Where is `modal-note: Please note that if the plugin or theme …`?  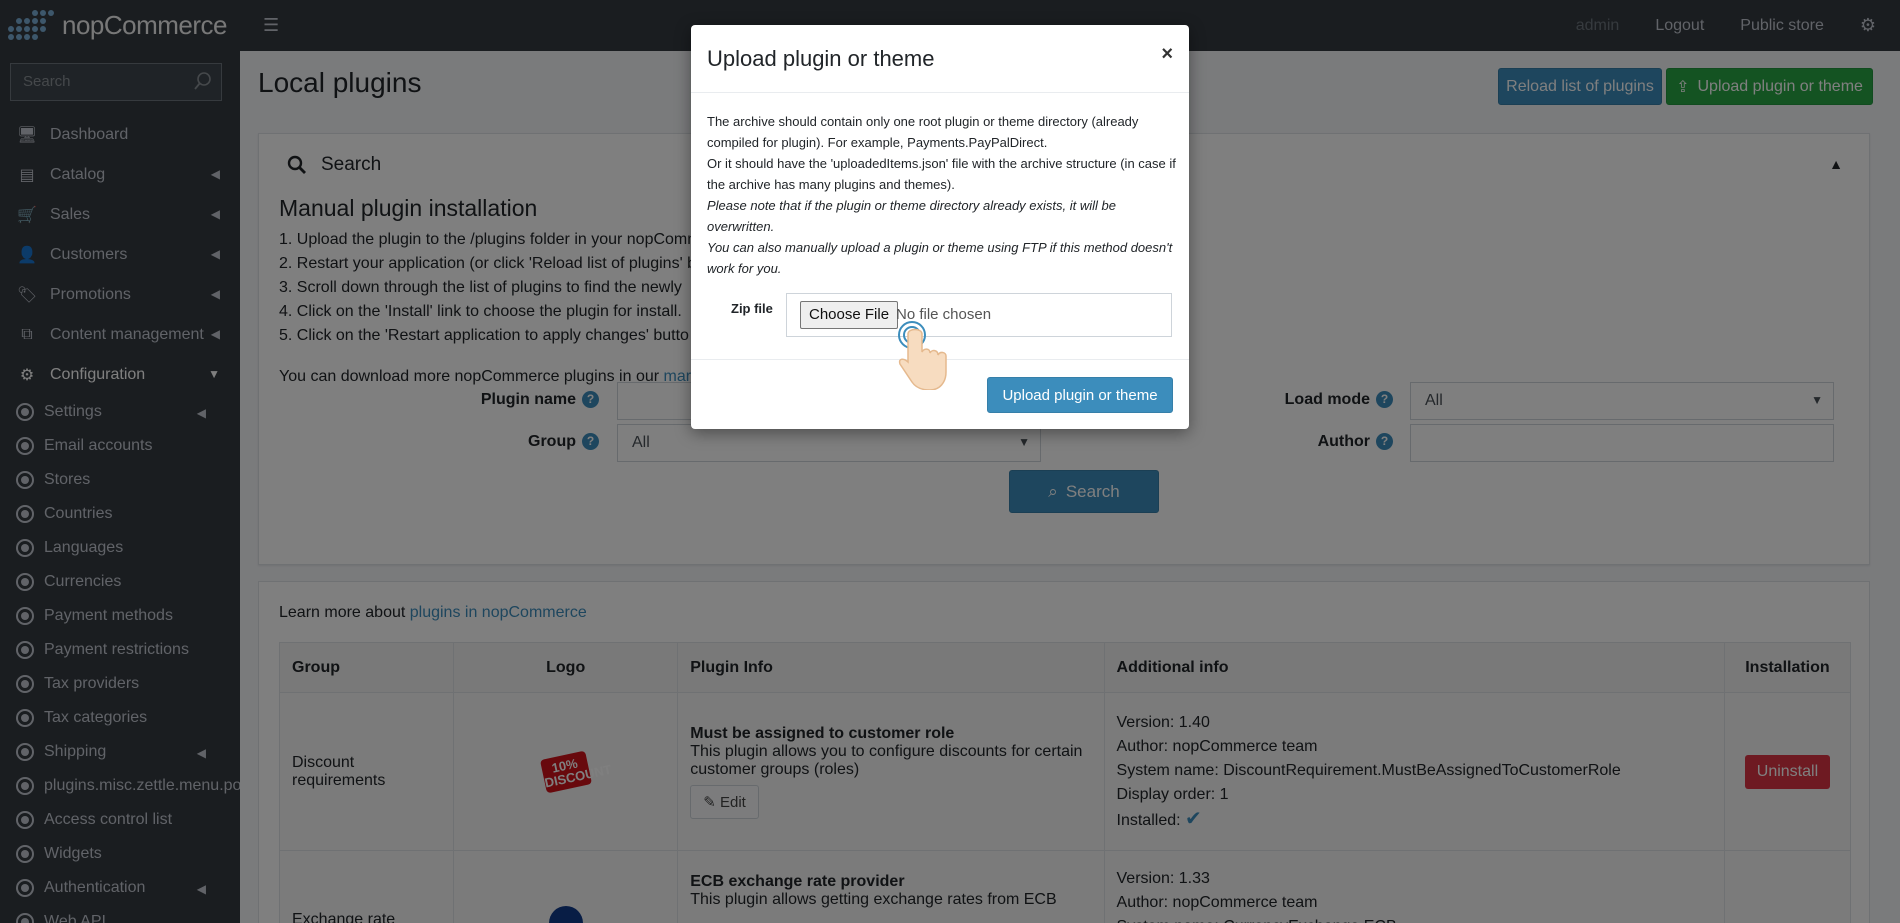
modal-note: Please note that if the plugin or theme … is located at coordinates (911, 216).